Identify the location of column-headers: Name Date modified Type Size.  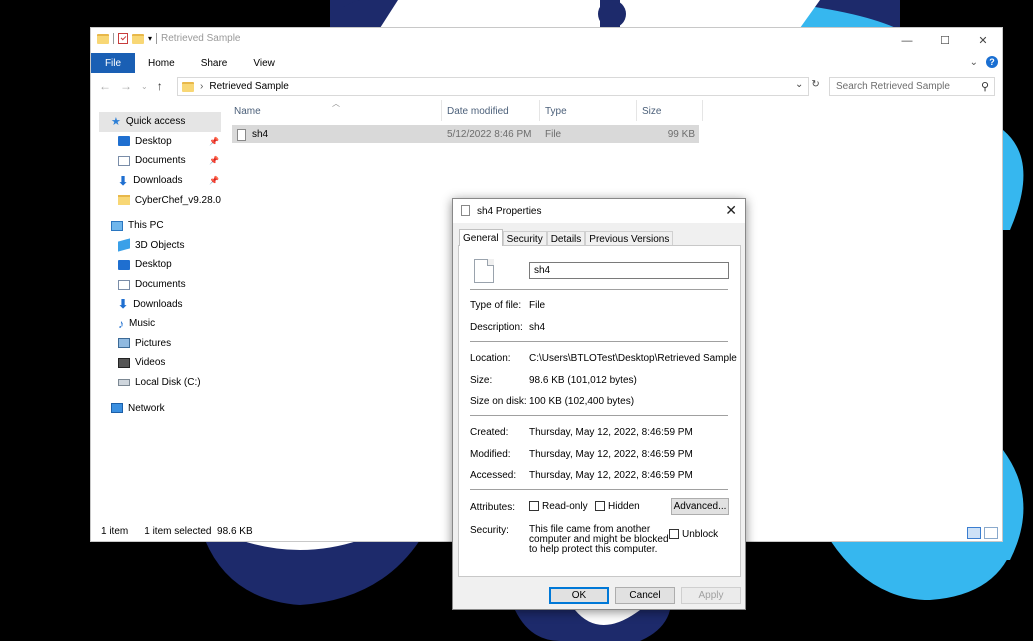
(467, 110).